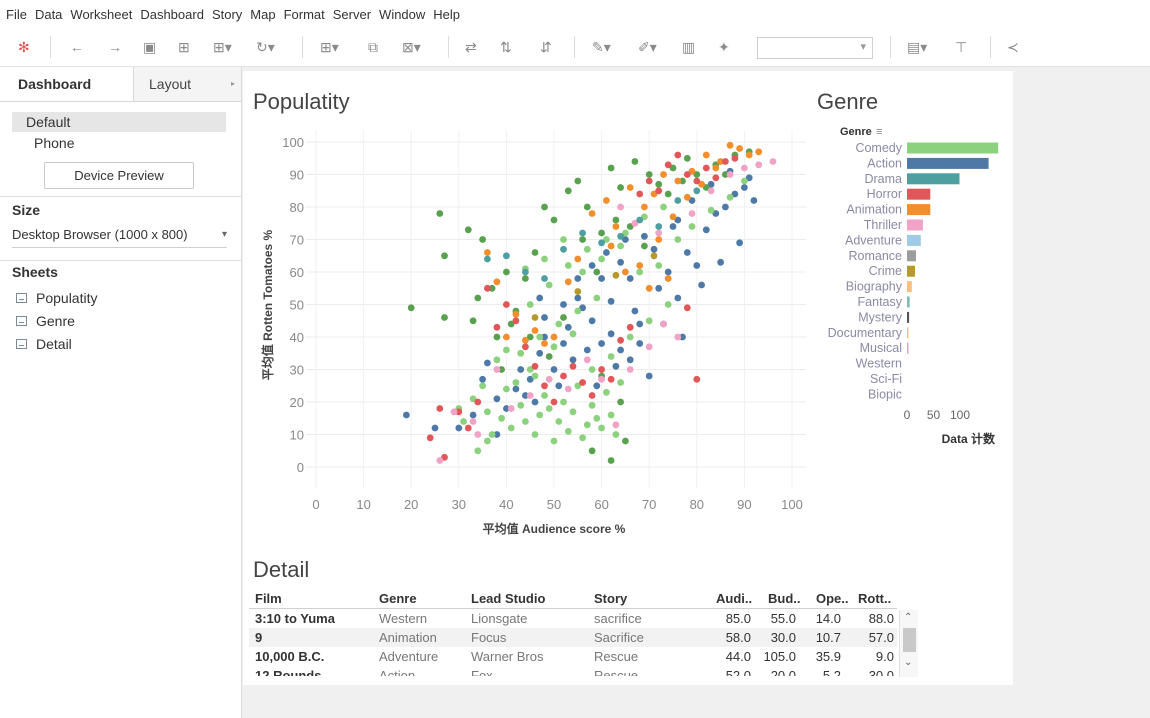 This screenshot has width=1150, height=718. Describe the element at coordinates (373, 47) in the screenshot. I see `duplicate-icon: ⧉` at that location.